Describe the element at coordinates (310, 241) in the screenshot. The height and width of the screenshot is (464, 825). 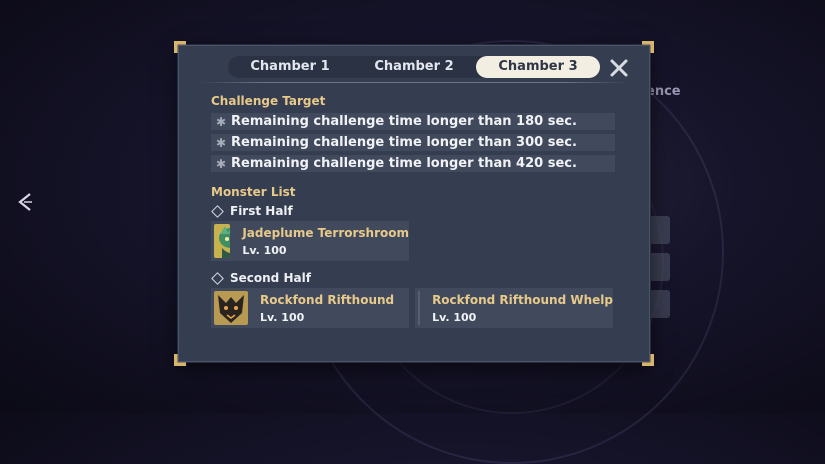
I see `monster-card-jadeplume: Jadeplume Terrorshroom Lv. 100` at that location.